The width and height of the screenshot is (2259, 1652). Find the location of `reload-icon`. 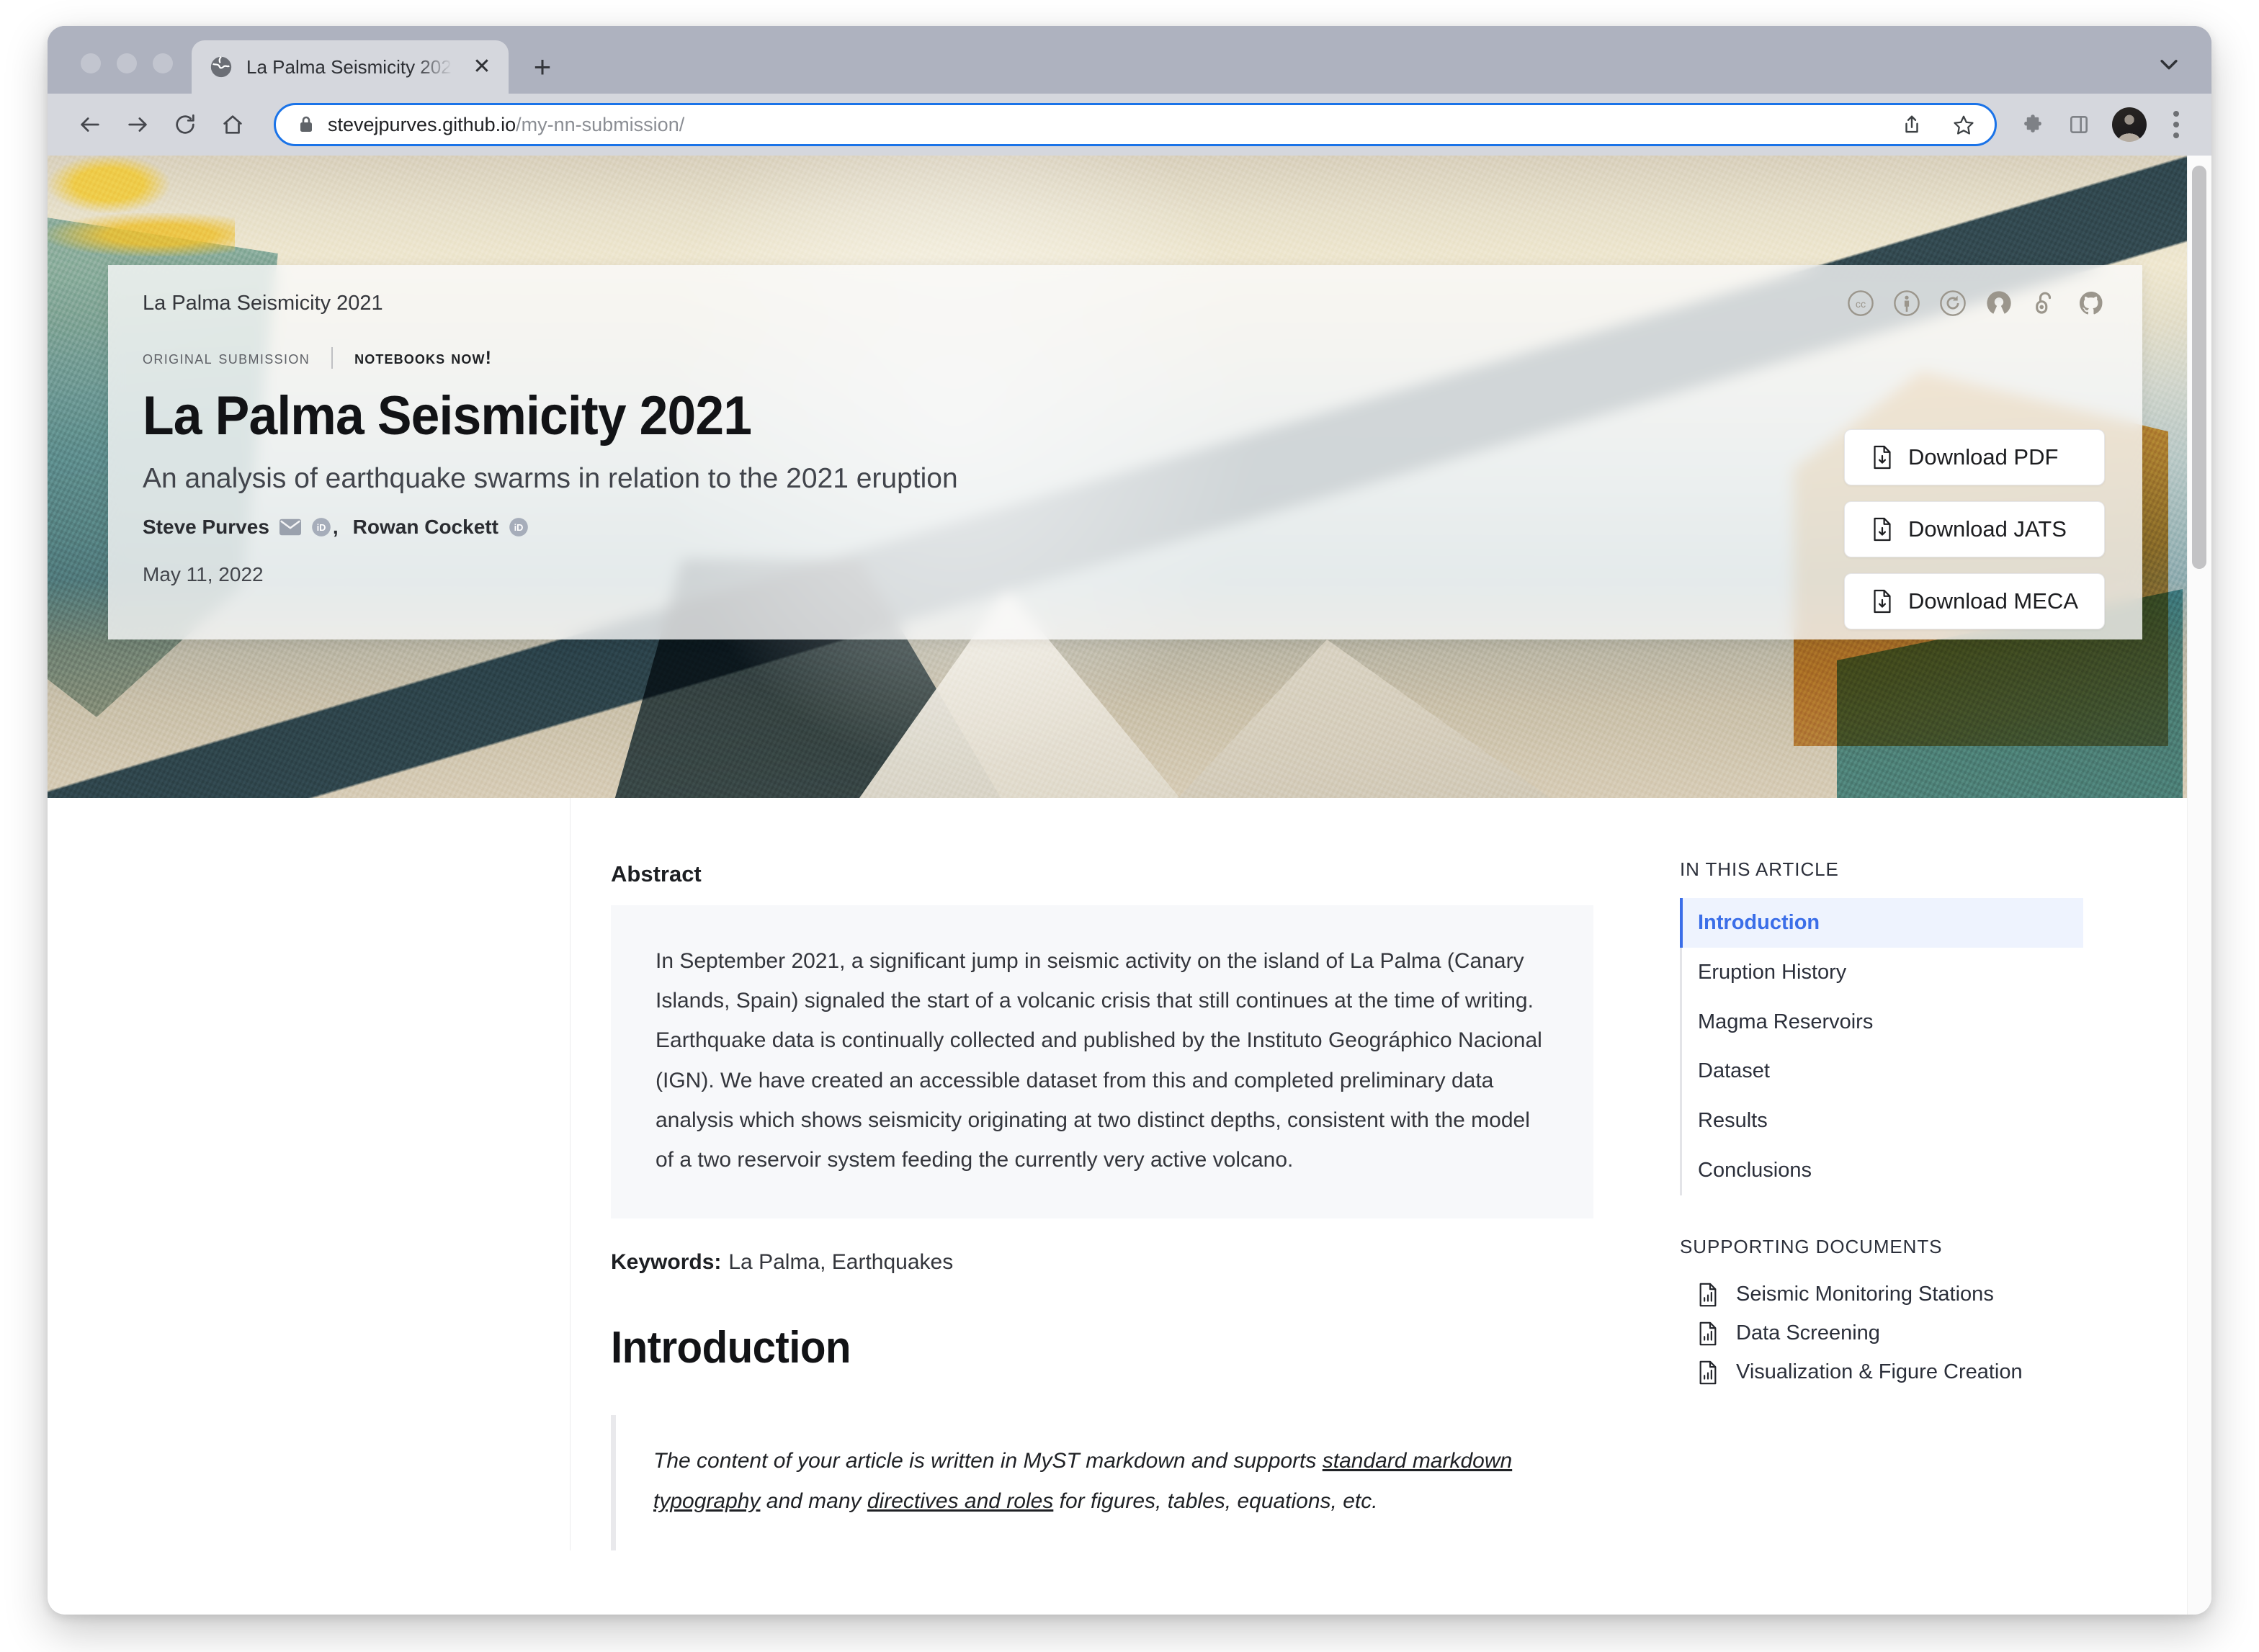

reload-icon is located at coordinates (185, 124).